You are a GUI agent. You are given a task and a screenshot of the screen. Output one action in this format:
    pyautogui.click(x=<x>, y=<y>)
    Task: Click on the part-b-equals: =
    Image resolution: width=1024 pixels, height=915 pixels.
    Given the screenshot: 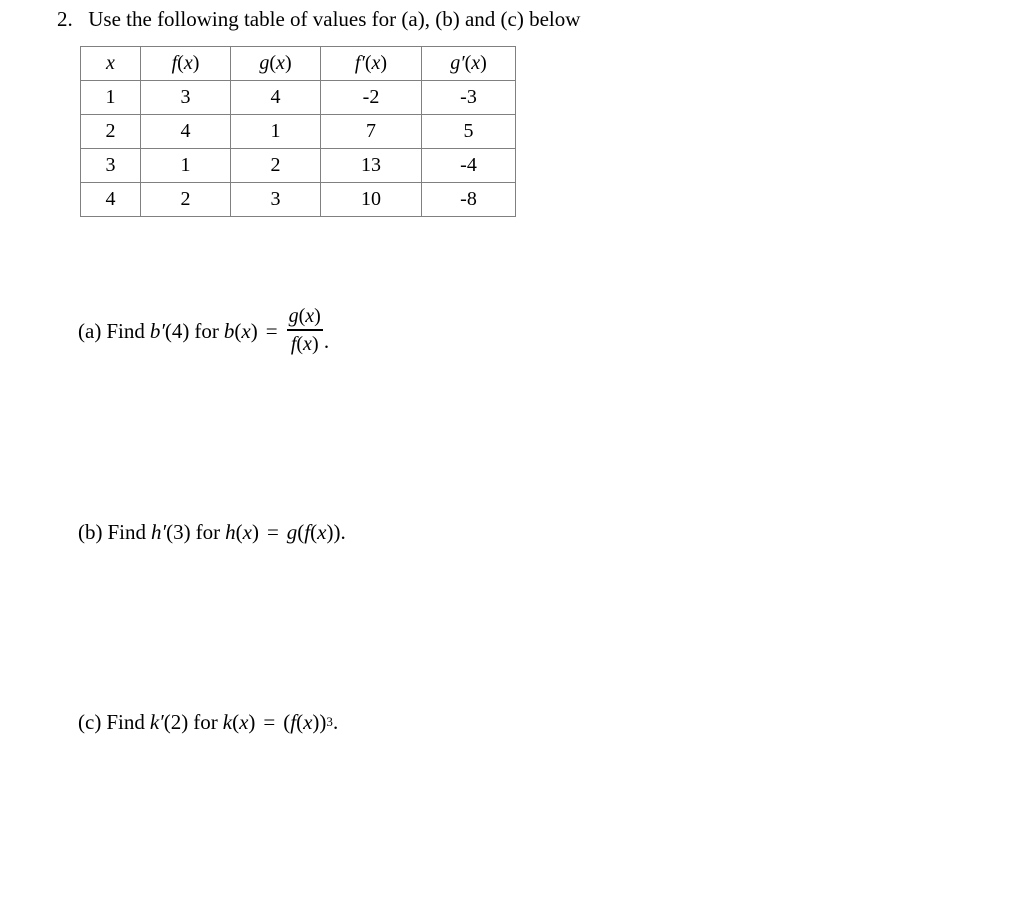 What is the action you would take?
    pyautogui.click(x=272, y=532)
    